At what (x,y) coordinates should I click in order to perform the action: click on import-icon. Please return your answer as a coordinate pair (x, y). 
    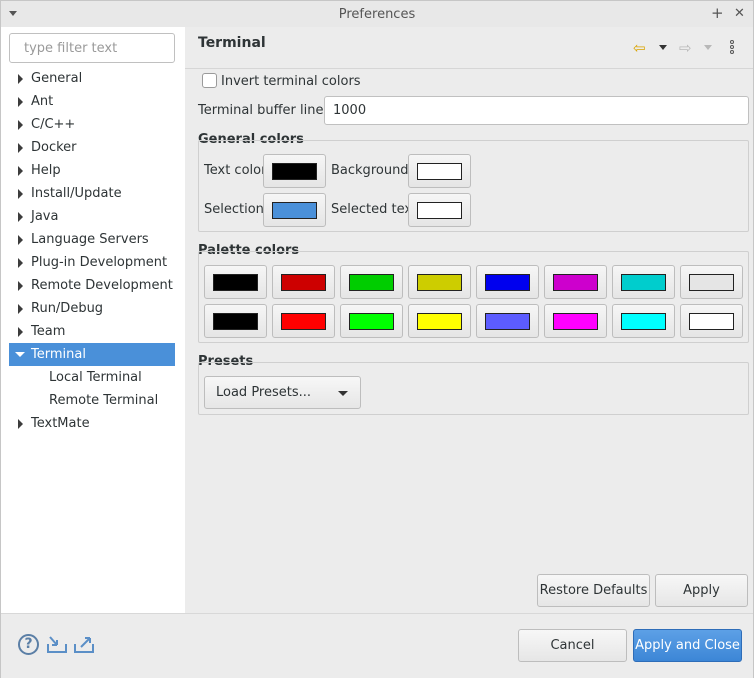
    Looking at the image, I should click on (57, 644).